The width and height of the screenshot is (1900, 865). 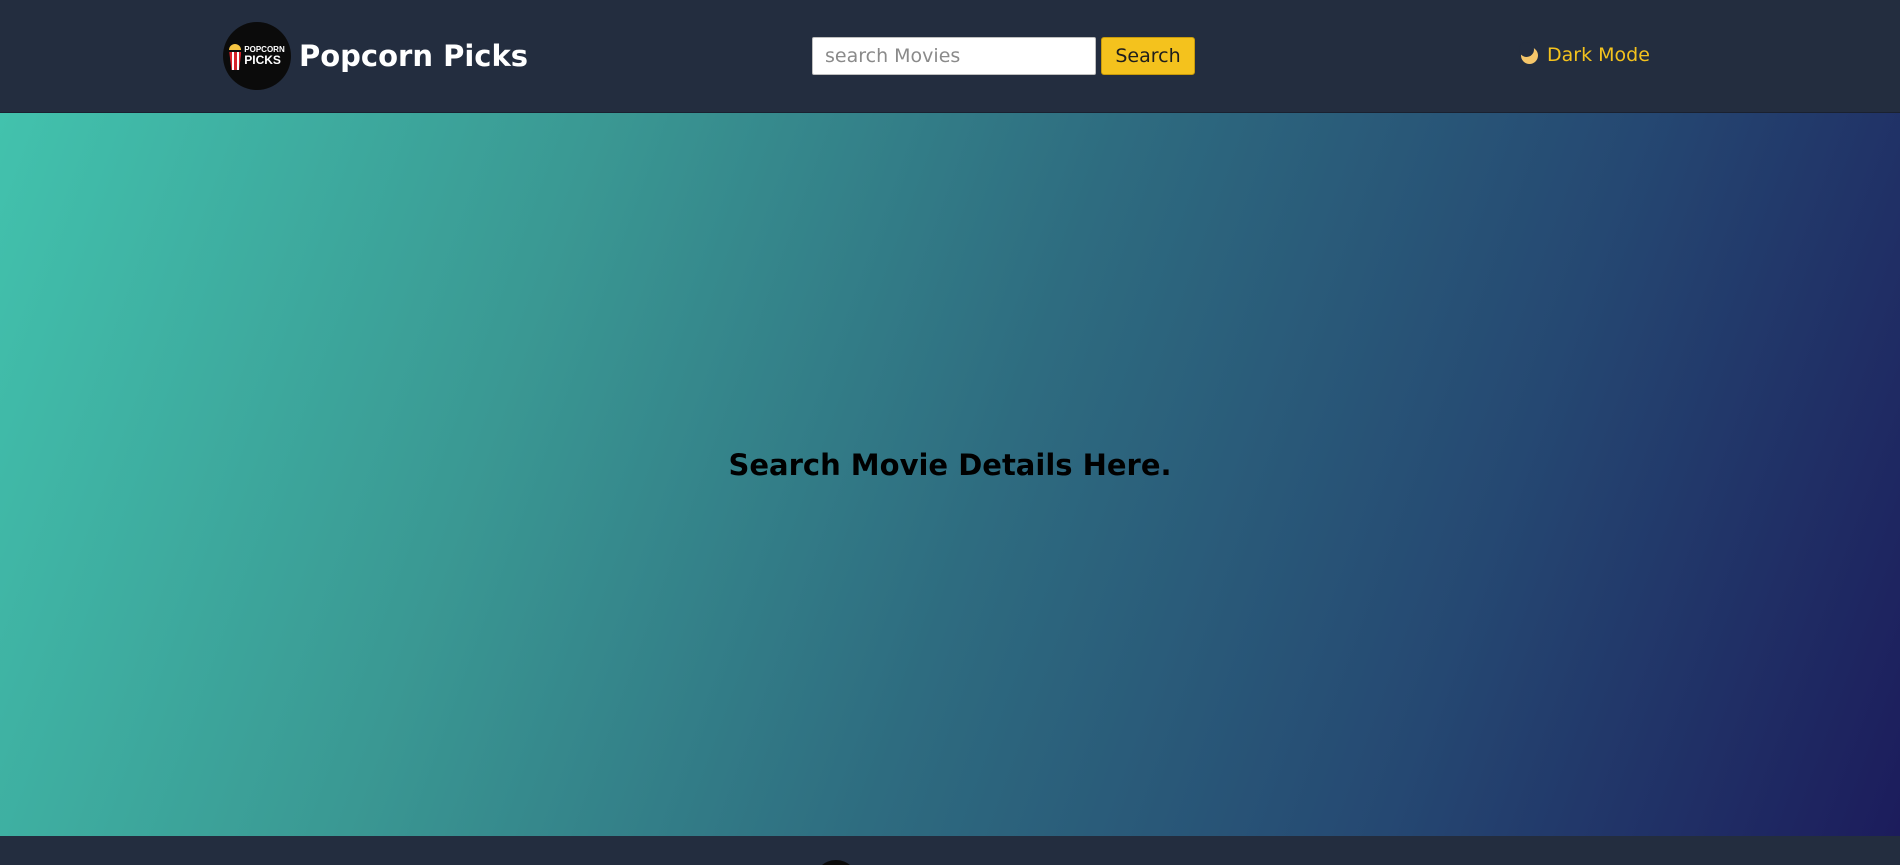 What do you see at coordinates (236, 57) in the screenshot?
I see `popcorn-bucket-icon` at bounding box center [236, 57].